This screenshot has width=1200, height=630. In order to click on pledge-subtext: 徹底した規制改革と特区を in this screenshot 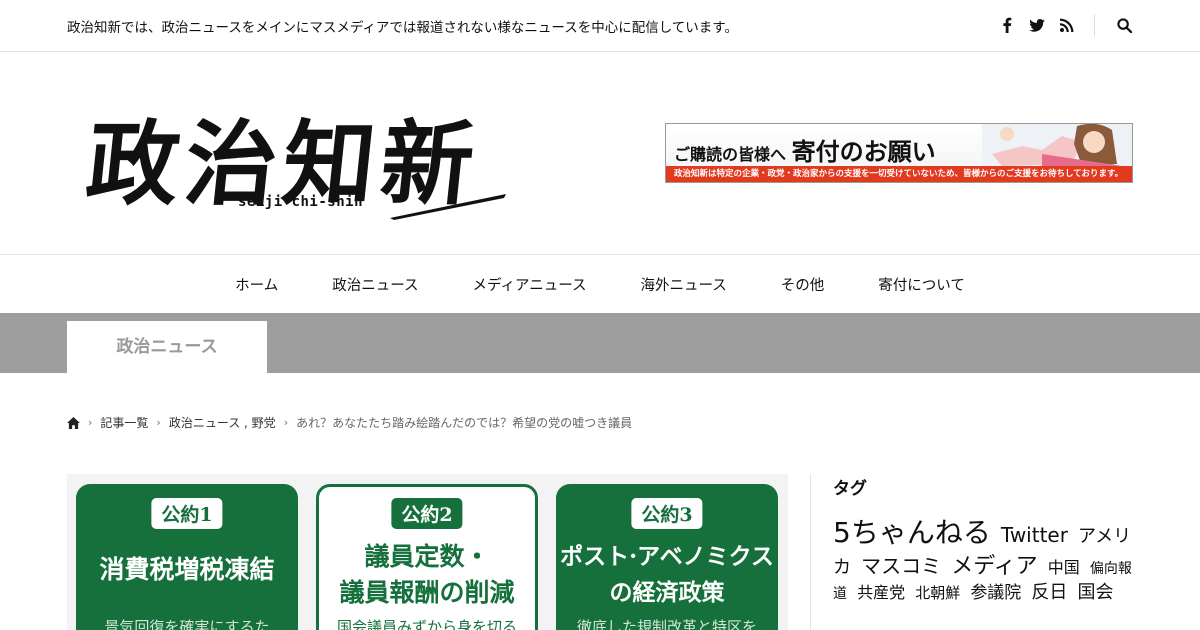, I will do `click(666, 624)`.